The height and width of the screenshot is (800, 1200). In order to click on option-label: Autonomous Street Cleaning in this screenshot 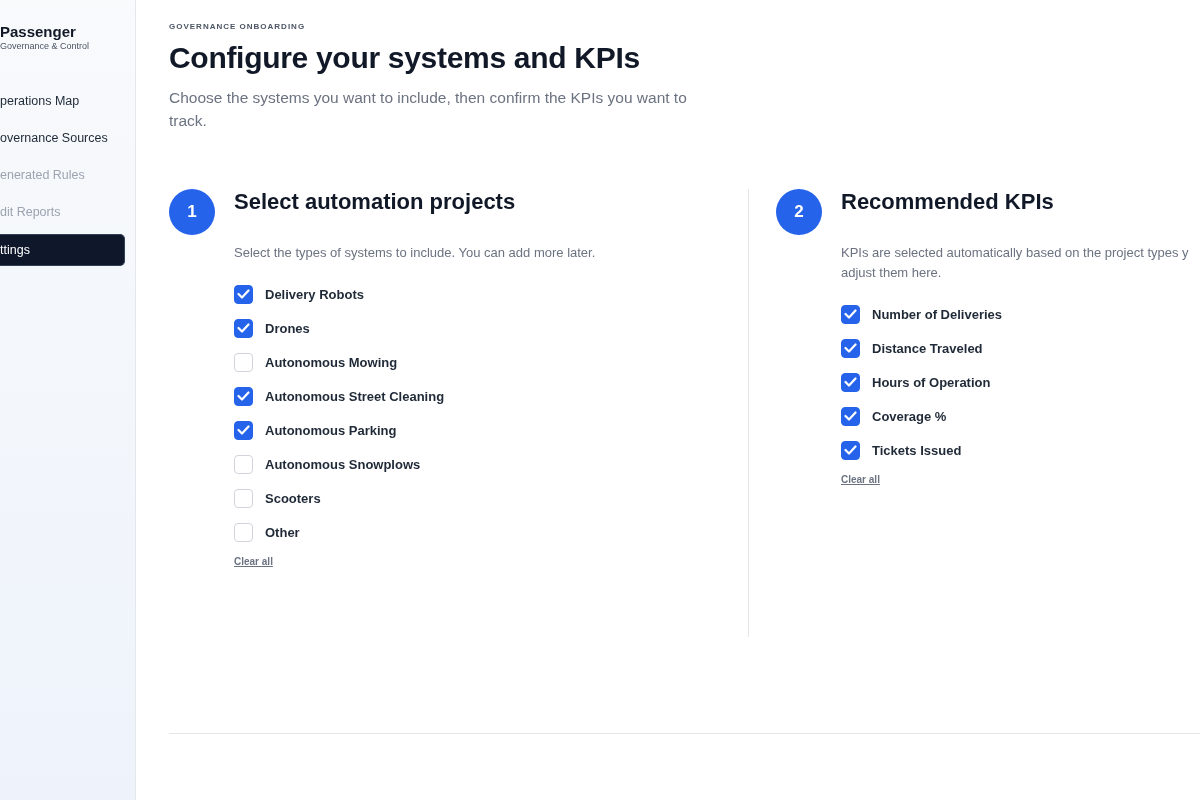, I will do `click(355, 396)`.